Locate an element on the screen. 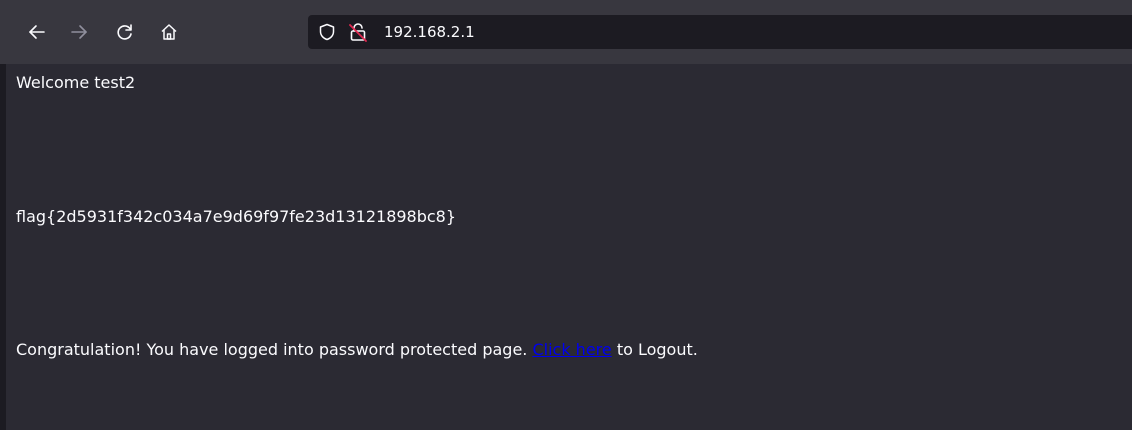 Image resolution: width=1132 pixels, height=430 pixels. url-bar: 192.168.2.1 is located at coordinates (720, 32).